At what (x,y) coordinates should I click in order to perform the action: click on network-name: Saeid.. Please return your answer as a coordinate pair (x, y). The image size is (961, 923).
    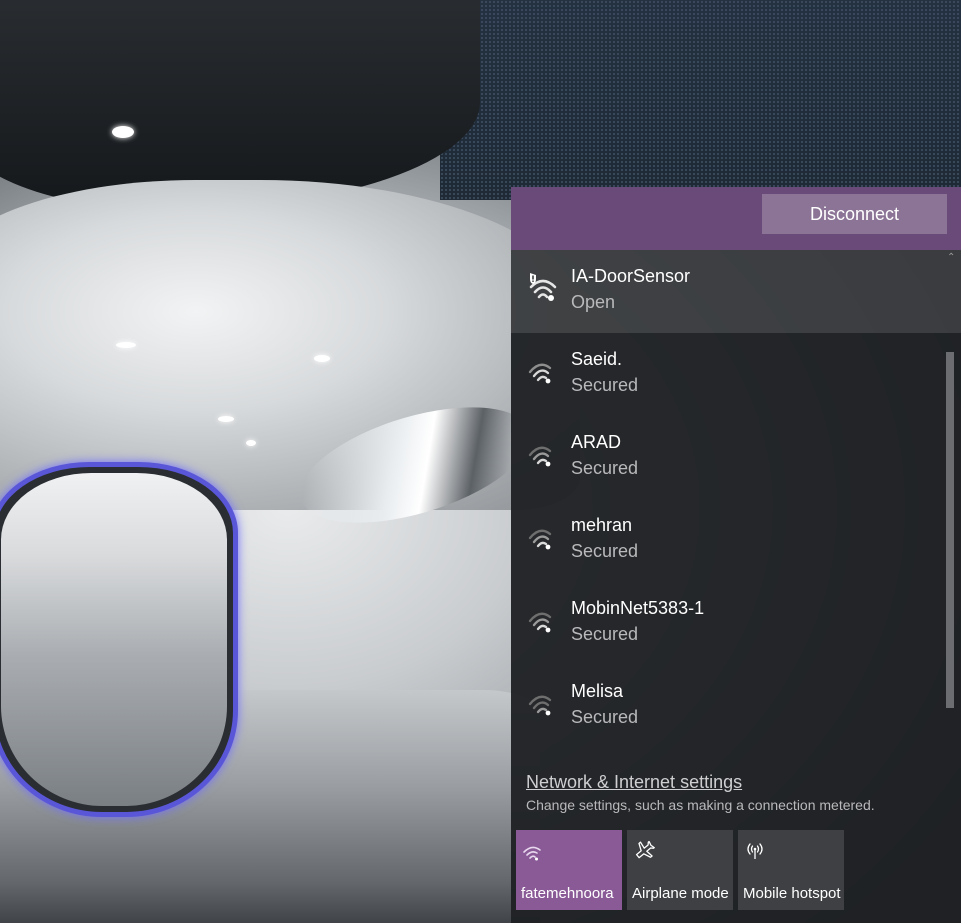
    Looking at the image, I should click on (597, 359).